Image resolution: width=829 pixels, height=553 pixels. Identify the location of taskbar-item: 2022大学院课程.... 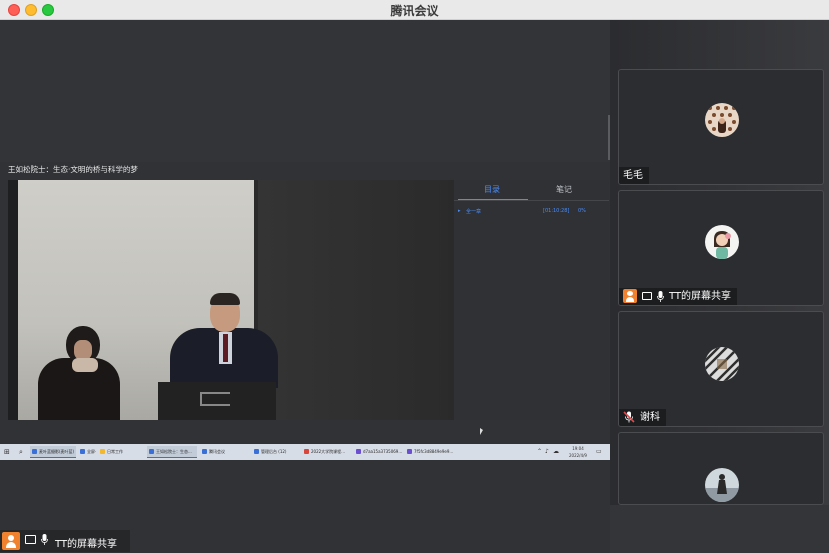
(327, 452).